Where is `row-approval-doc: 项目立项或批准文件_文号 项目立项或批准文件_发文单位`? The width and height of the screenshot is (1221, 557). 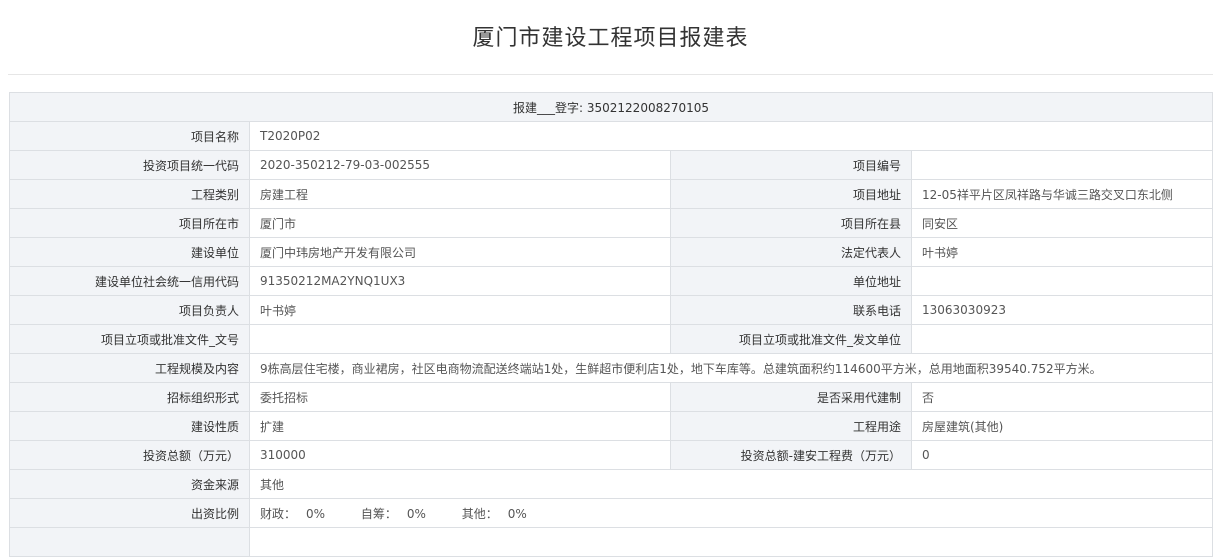 row-approval-doc: 项目立项或批准文件_文号 项目立项或批准文件_发文单位 is located at coordinates (611, 339).